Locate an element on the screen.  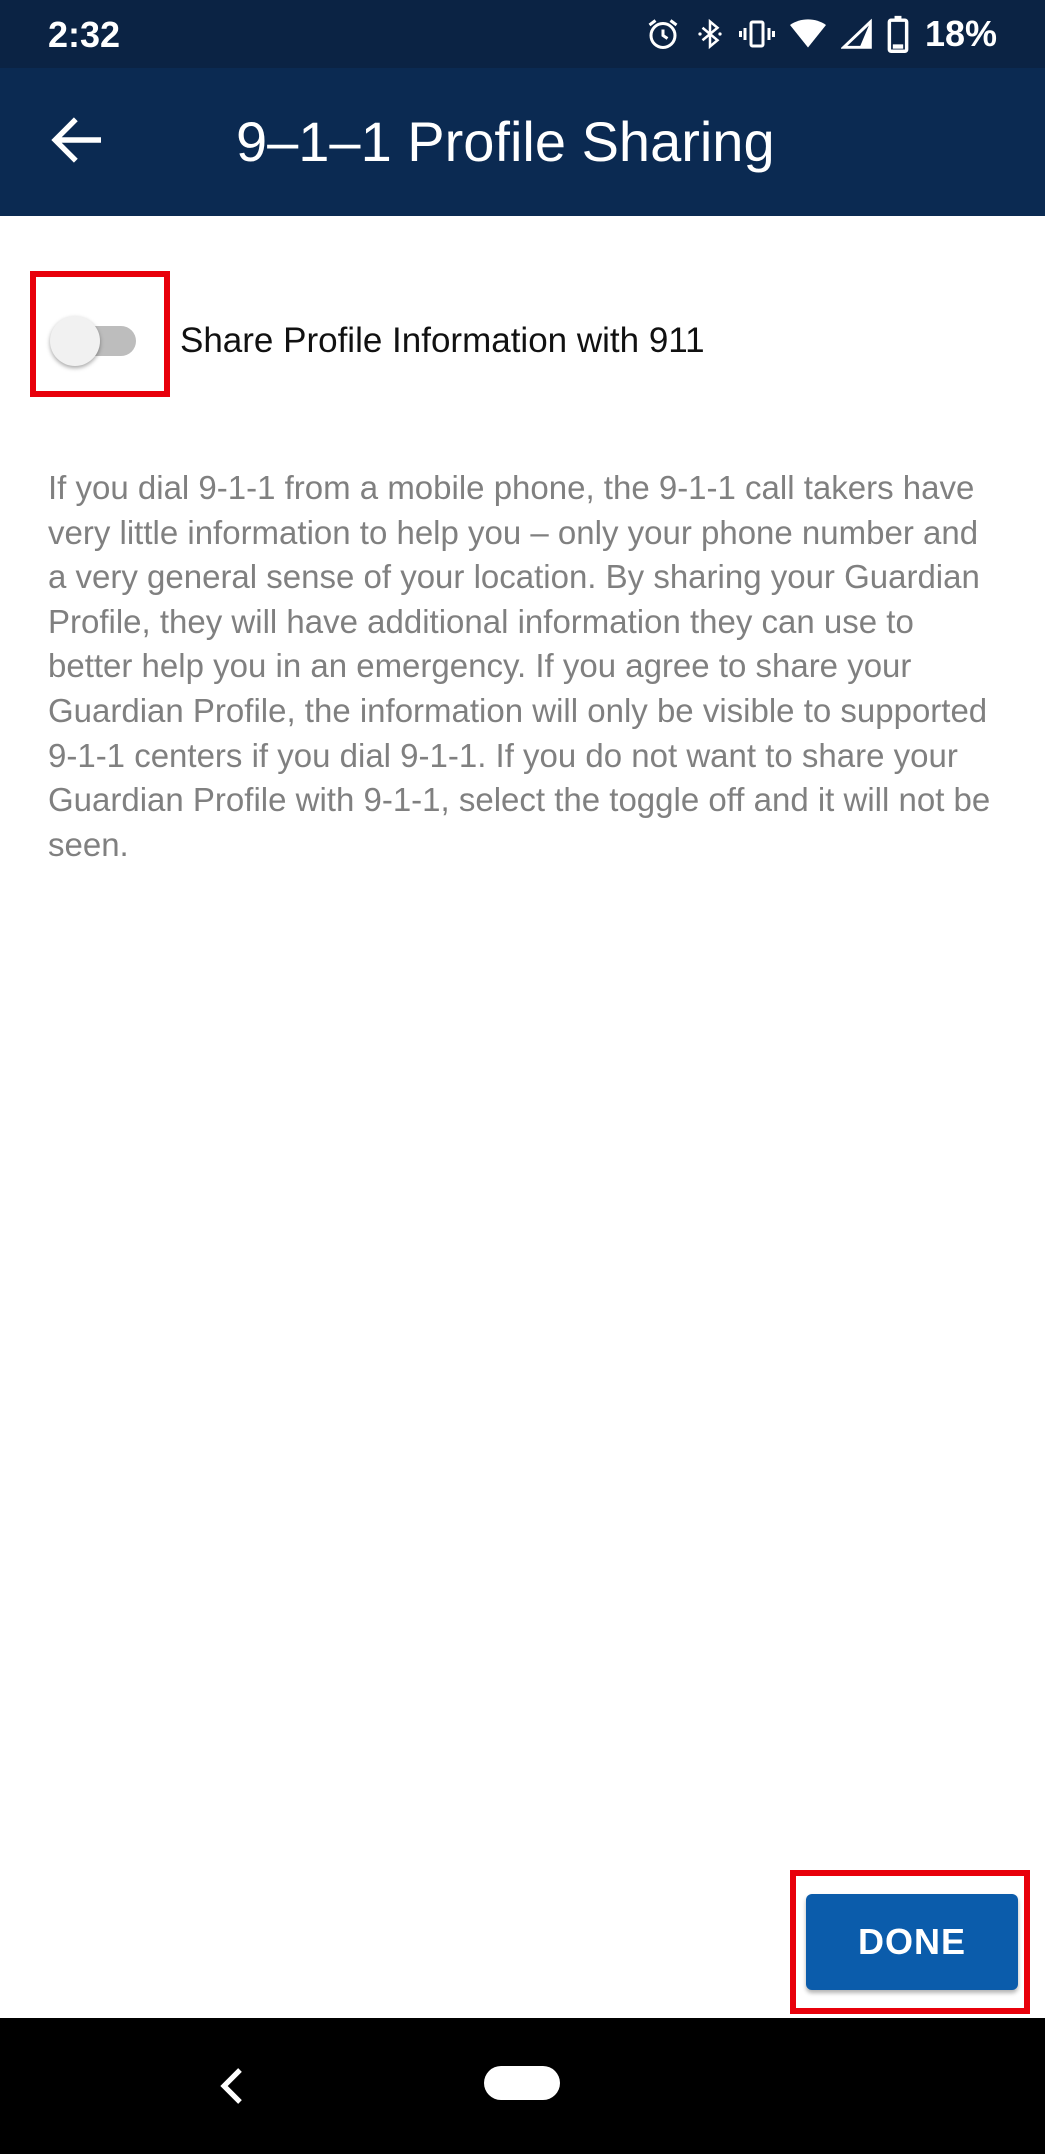
nav-back-icon is located at coordinates (232, 2086).